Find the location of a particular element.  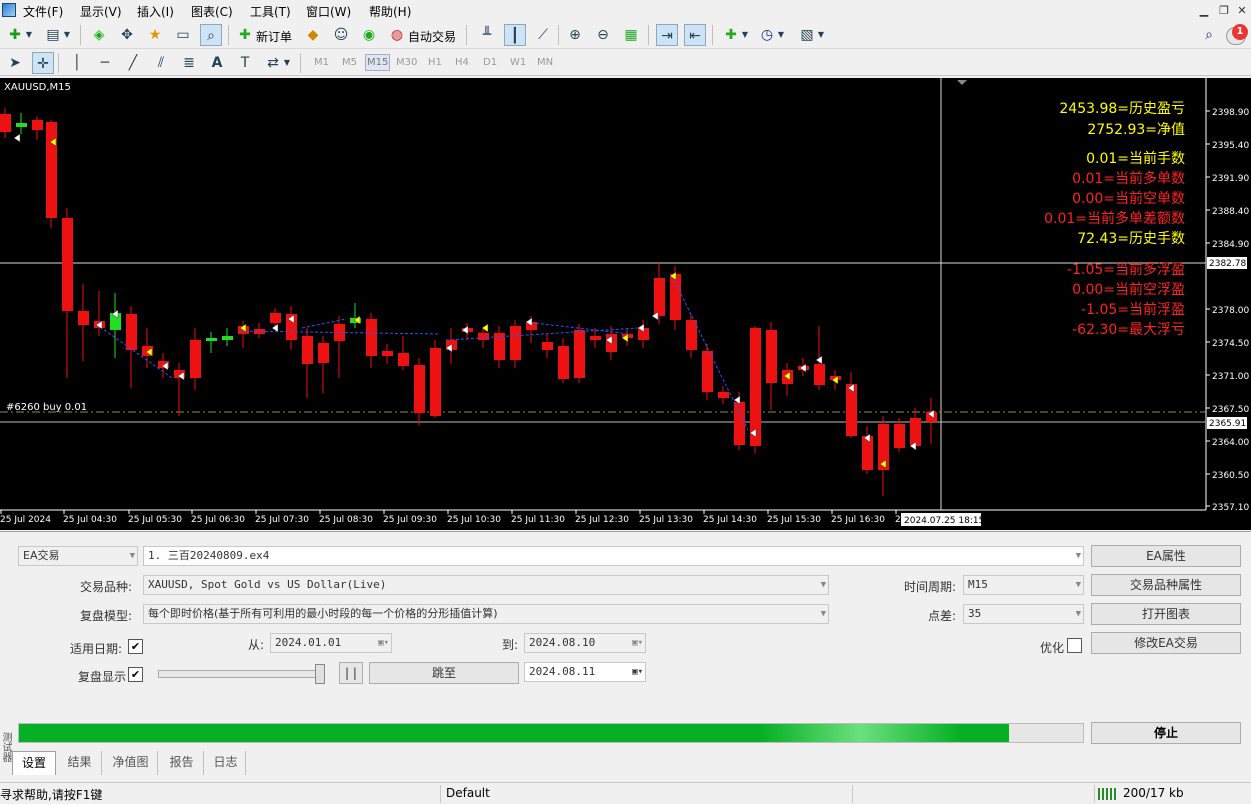

skip-date-field: 2024.08.11 ▣▾ is located at coordinates (585, 672).